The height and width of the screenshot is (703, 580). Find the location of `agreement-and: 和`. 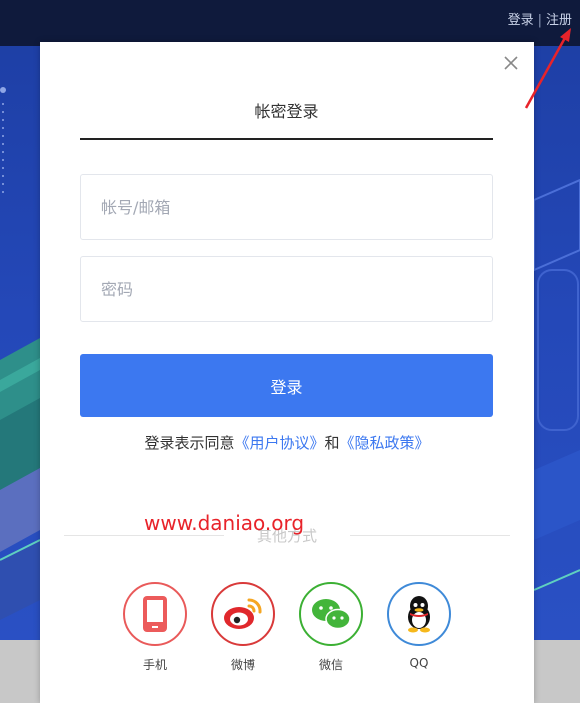

agreement-and: 和 is located at coordinates (332, 443).